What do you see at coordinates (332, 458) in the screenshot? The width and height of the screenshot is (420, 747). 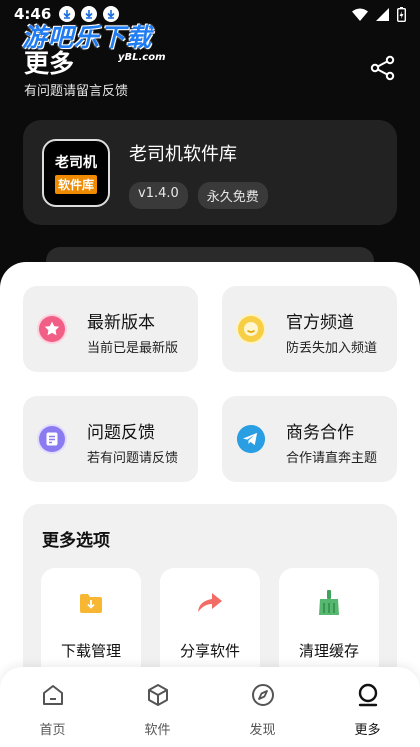 I see `feature-subtitle: 合作请直奔主题` at bounding box center [332, 458].